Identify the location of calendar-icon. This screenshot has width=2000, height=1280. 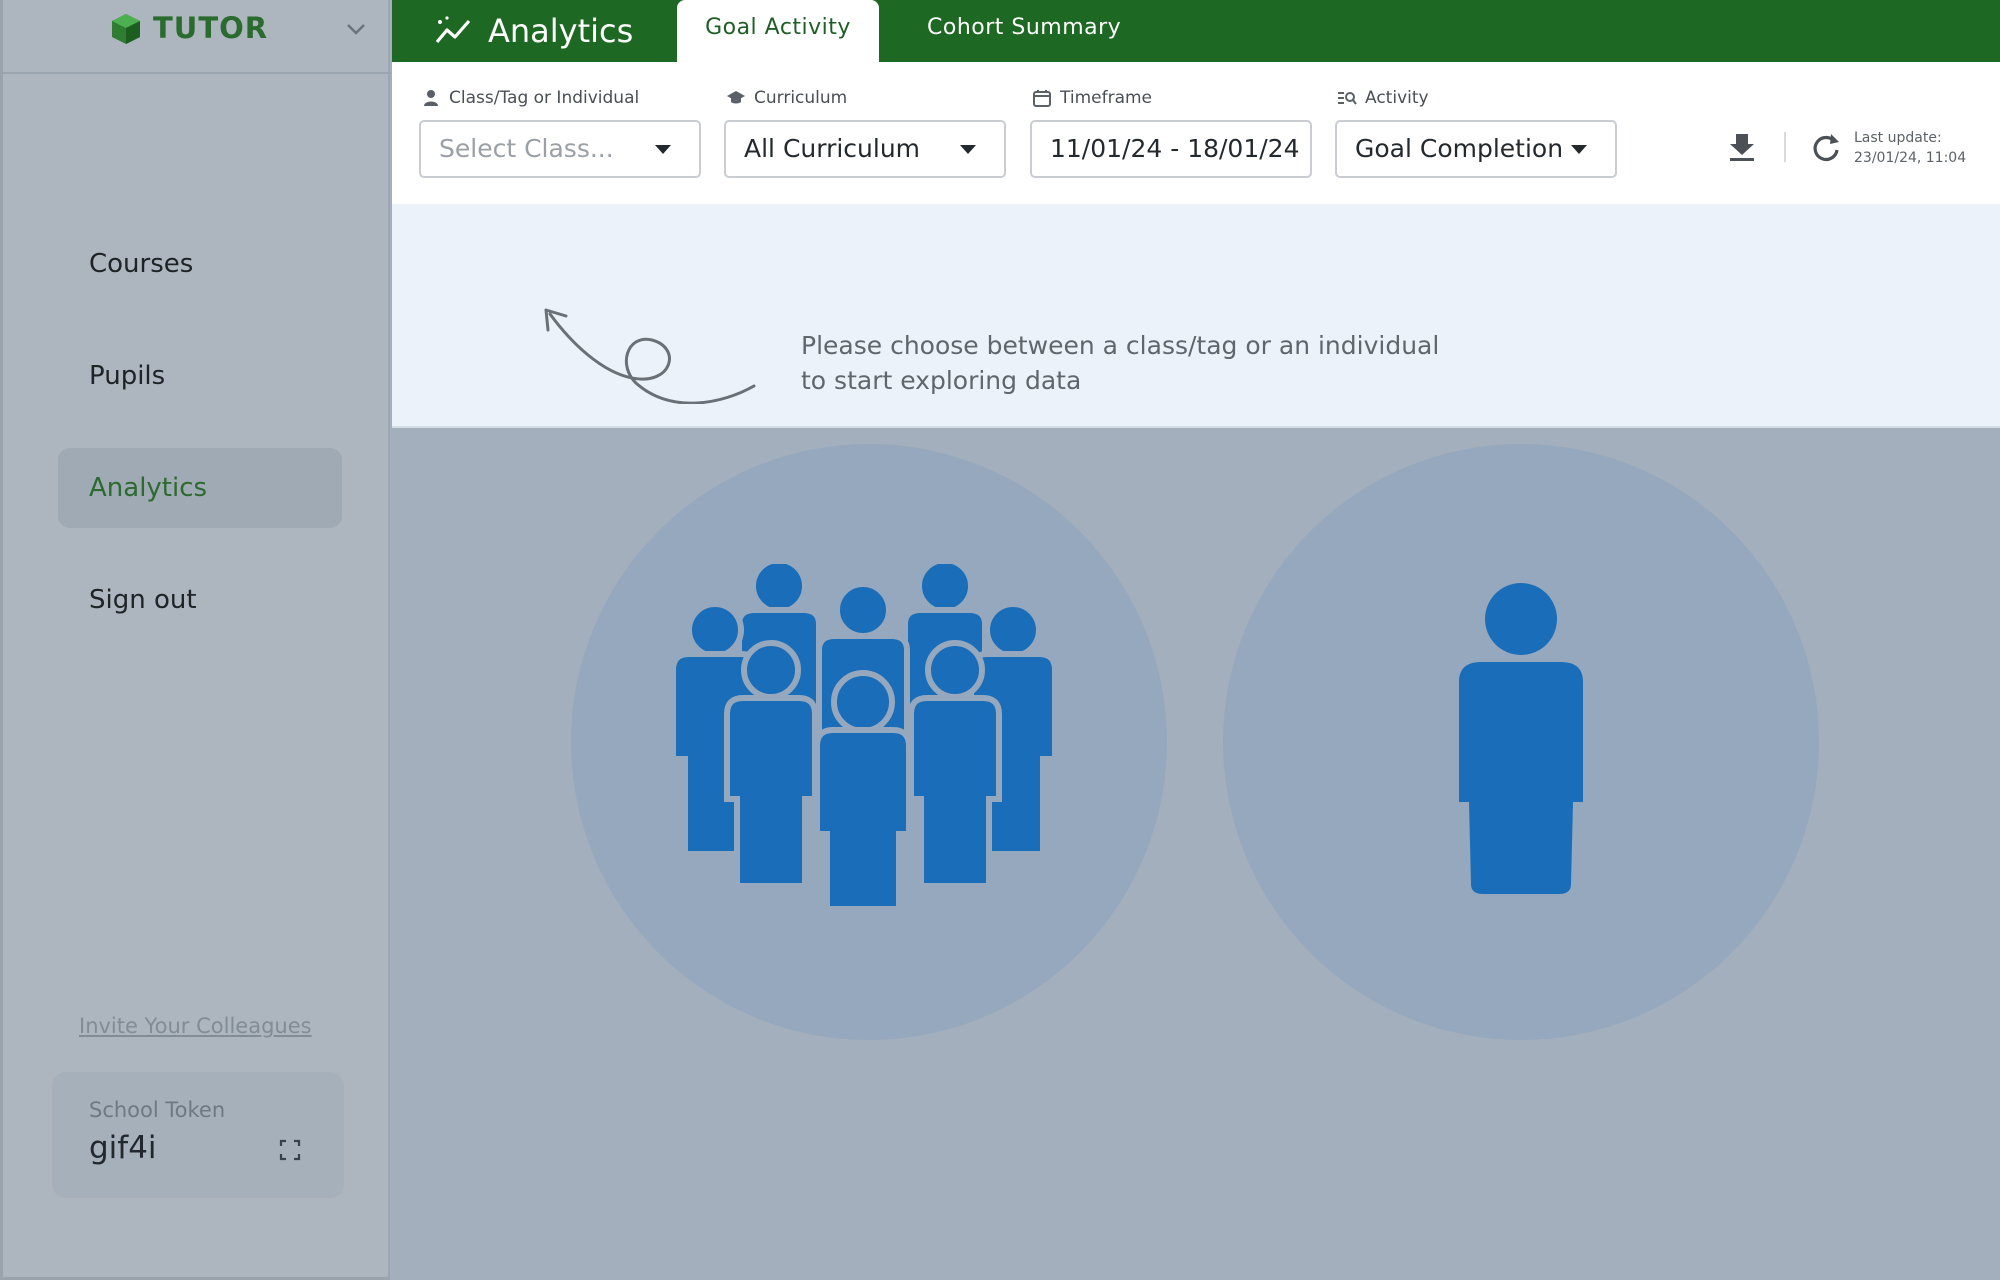
(1042, 98).